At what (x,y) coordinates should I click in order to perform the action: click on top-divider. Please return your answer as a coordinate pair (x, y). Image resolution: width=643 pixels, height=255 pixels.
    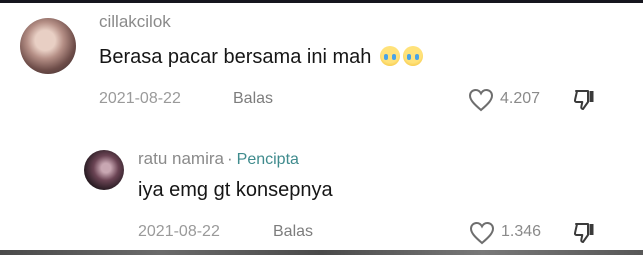
    Looking at the image, I should click on (321, 1).